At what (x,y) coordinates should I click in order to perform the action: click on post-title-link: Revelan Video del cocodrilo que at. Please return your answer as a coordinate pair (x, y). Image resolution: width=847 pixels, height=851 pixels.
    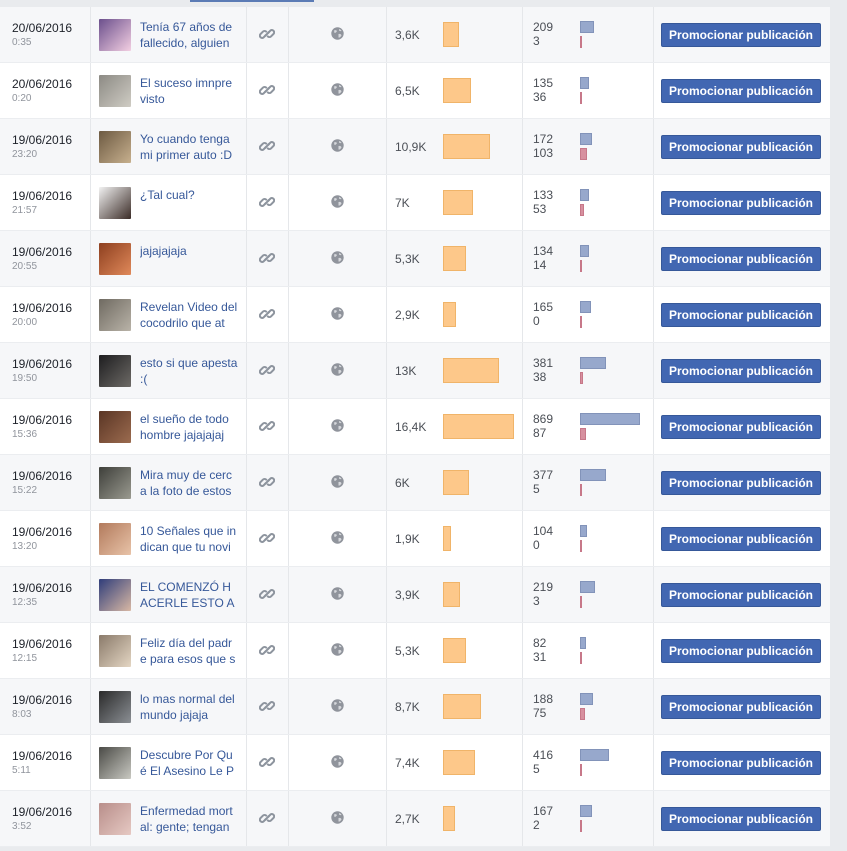
    Looking at the image, I should click on (189, 315).